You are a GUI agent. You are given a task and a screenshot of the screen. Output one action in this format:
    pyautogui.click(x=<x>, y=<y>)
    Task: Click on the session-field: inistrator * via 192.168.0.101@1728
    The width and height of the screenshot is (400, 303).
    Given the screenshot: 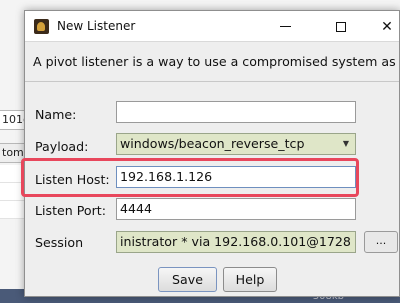 What is the action you would take?
    pyautogui.click(x=236, y=242)
    